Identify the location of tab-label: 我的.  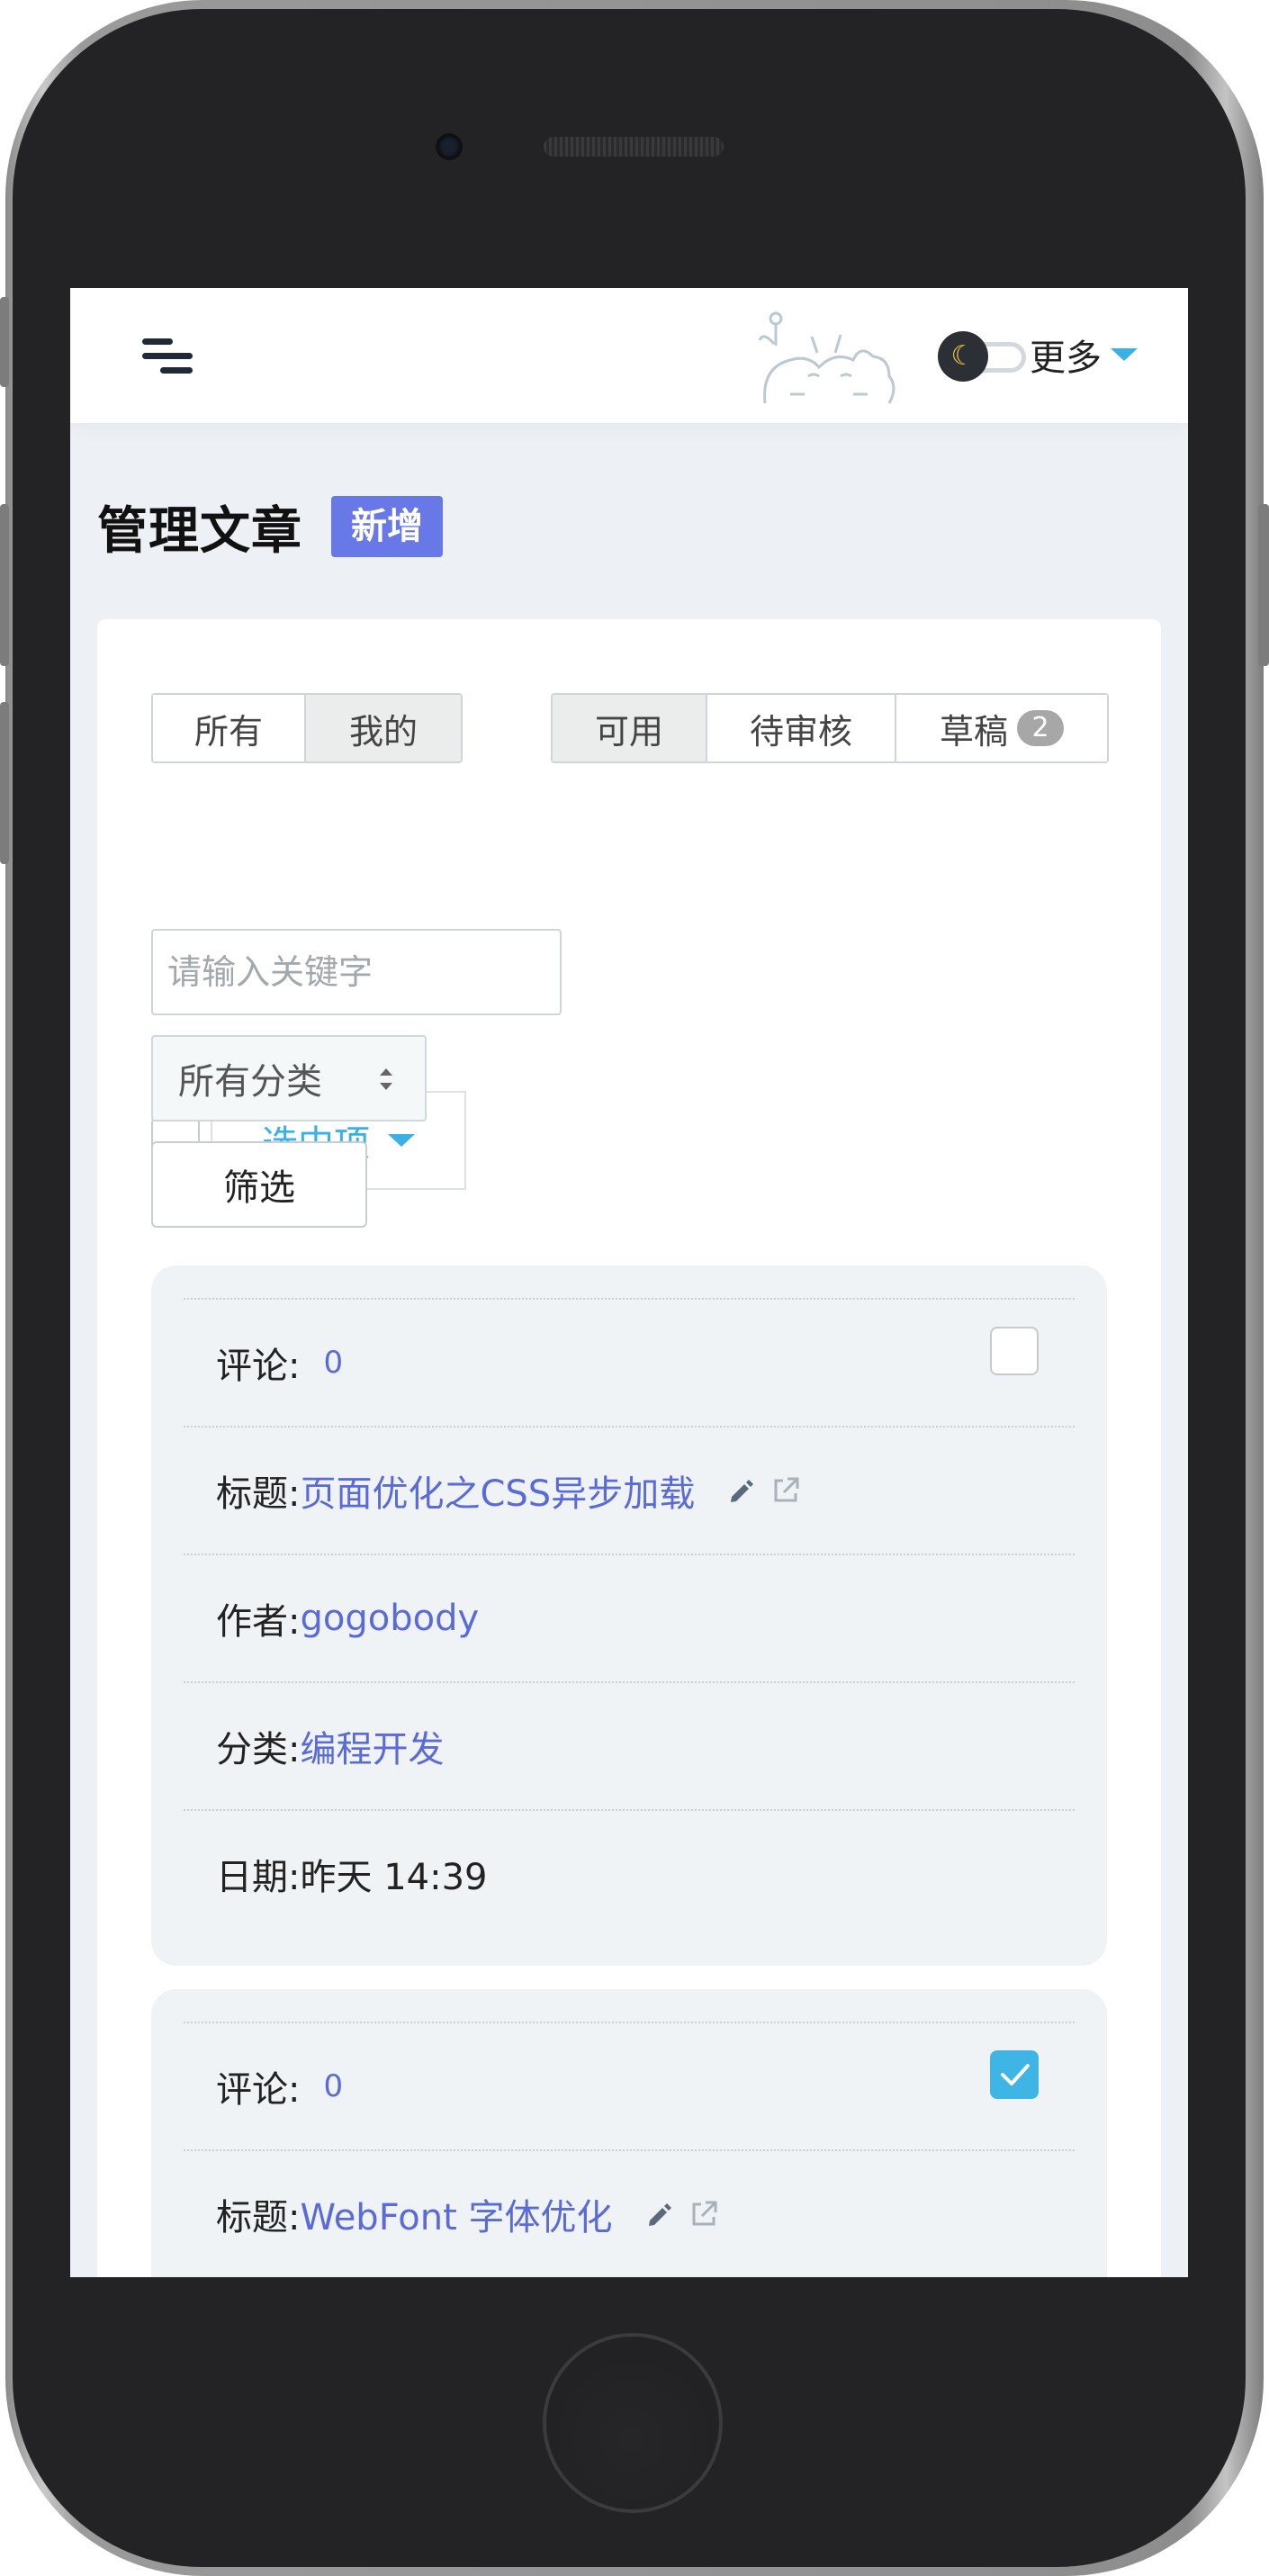
(383, 731).